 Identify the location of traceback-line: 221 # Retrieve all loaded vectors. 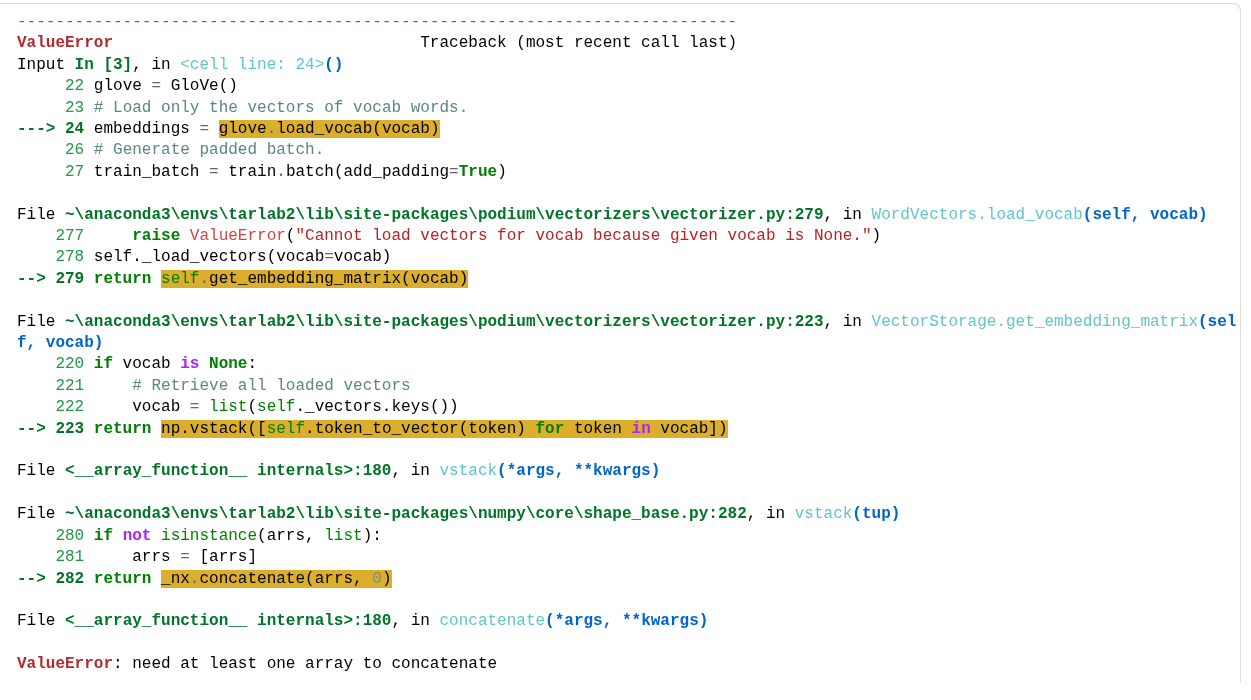
(233, 386).